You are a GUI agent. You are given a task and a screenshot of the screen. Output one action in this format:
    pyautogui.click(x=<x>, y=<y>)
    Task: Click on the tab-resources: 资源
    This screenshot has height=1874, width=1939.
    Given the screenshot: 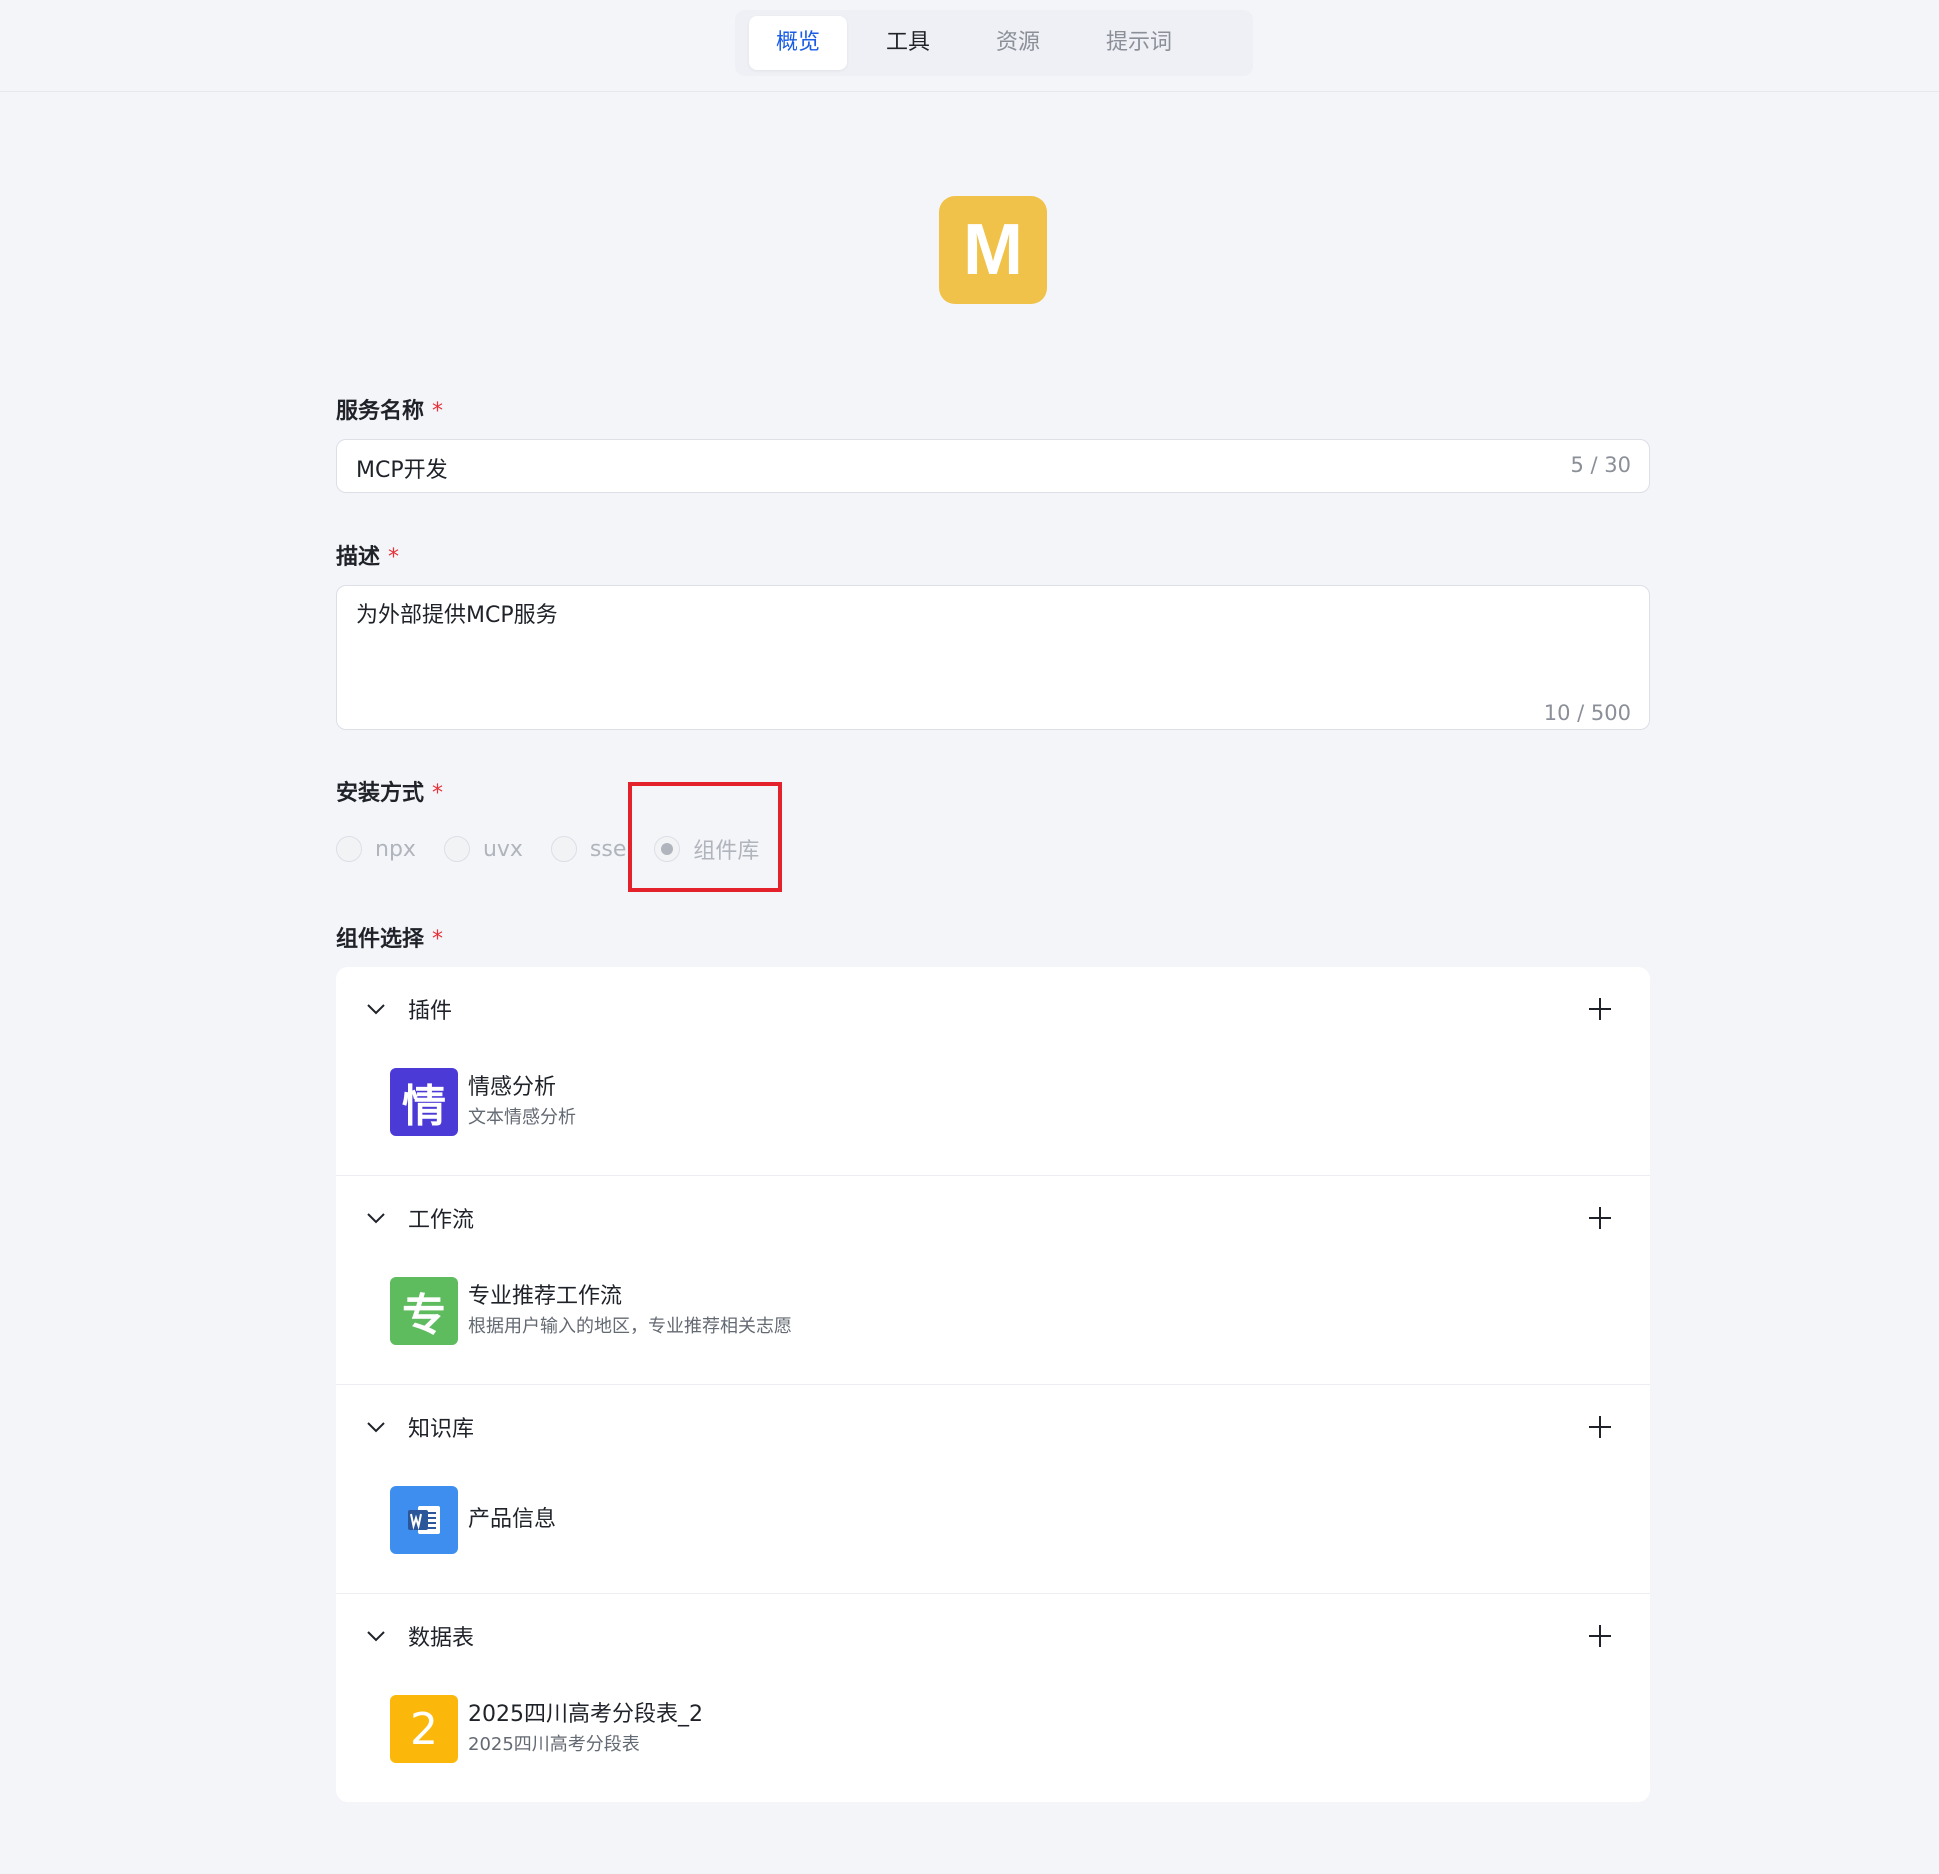 What is the action you would take?
    pyautogui.click(x=1018, y=43)
    